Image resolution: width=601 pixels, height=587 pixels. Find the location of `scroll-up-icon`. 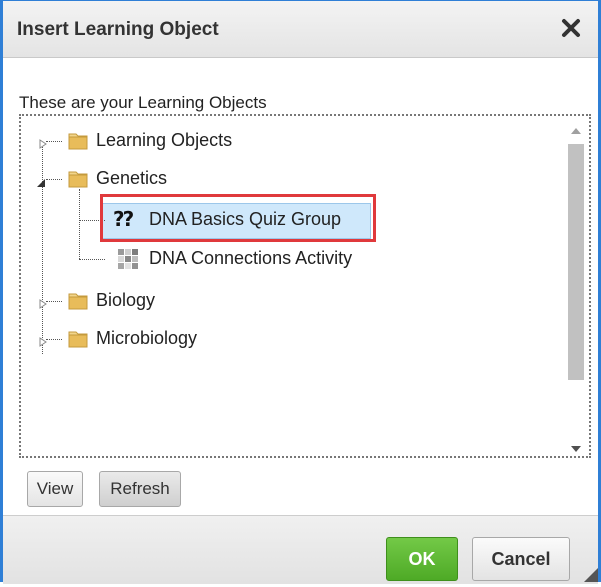

scroll-up-icon is located at coordinates (576, 130).